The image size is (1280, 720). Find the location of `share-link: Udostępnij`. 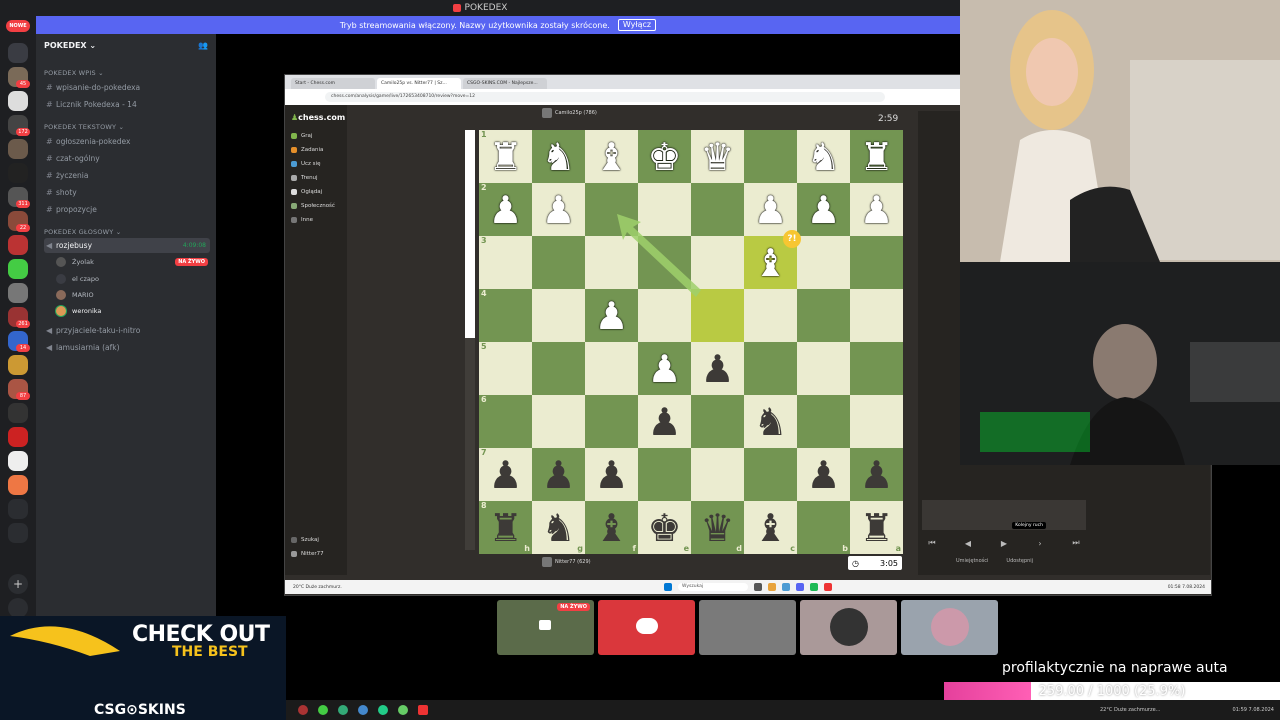

share-link: Udostępnij is located at coordinates (1019, 561).